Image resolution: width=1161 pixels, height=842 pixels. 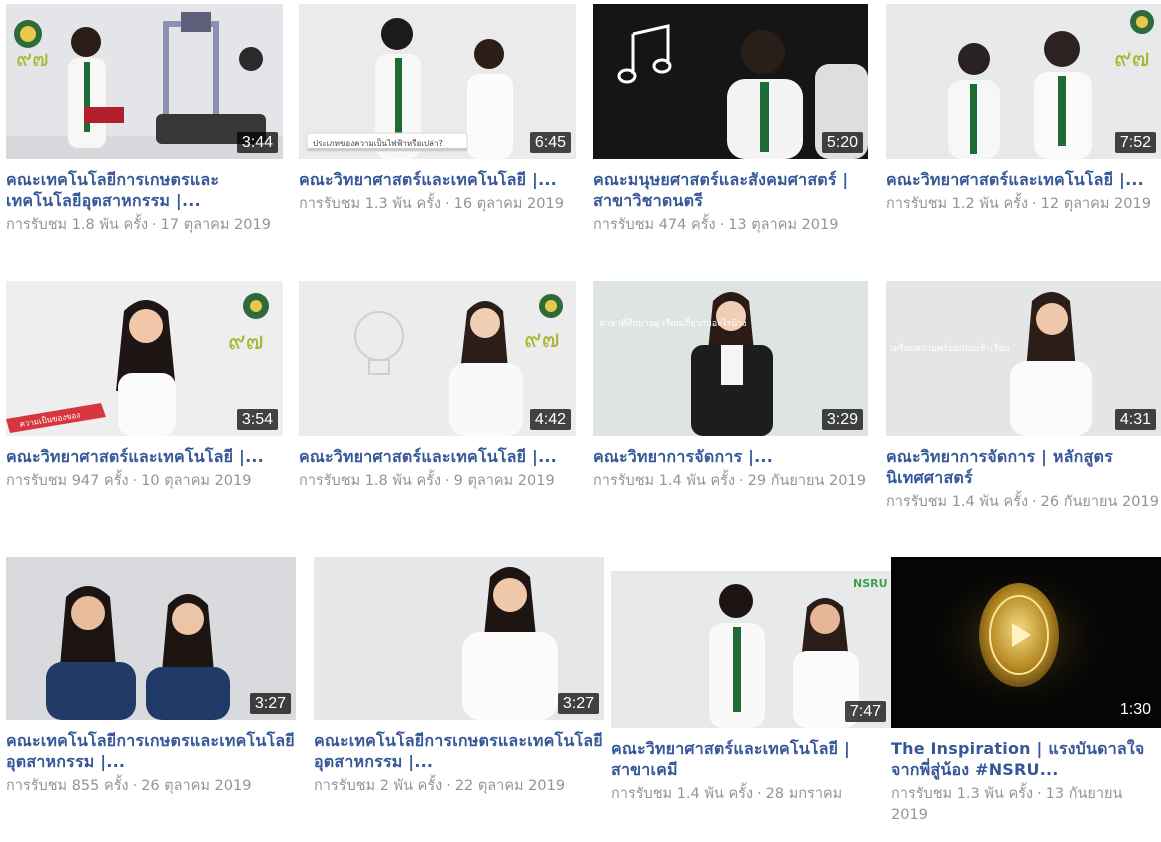 What do you see at coordinates (508, 204) in the screenshot?
I see `upload-date: 16 ตุลาคม 2019` at bounding box center [508, 204].